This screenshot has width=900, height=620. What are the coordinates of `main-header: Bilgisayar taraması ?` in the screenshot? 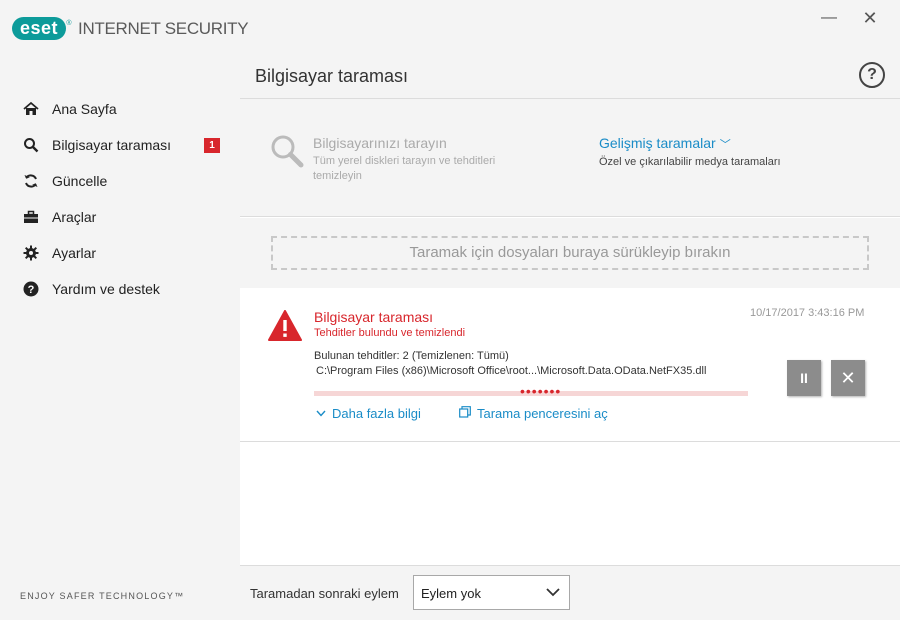 It's located at (570, 79).